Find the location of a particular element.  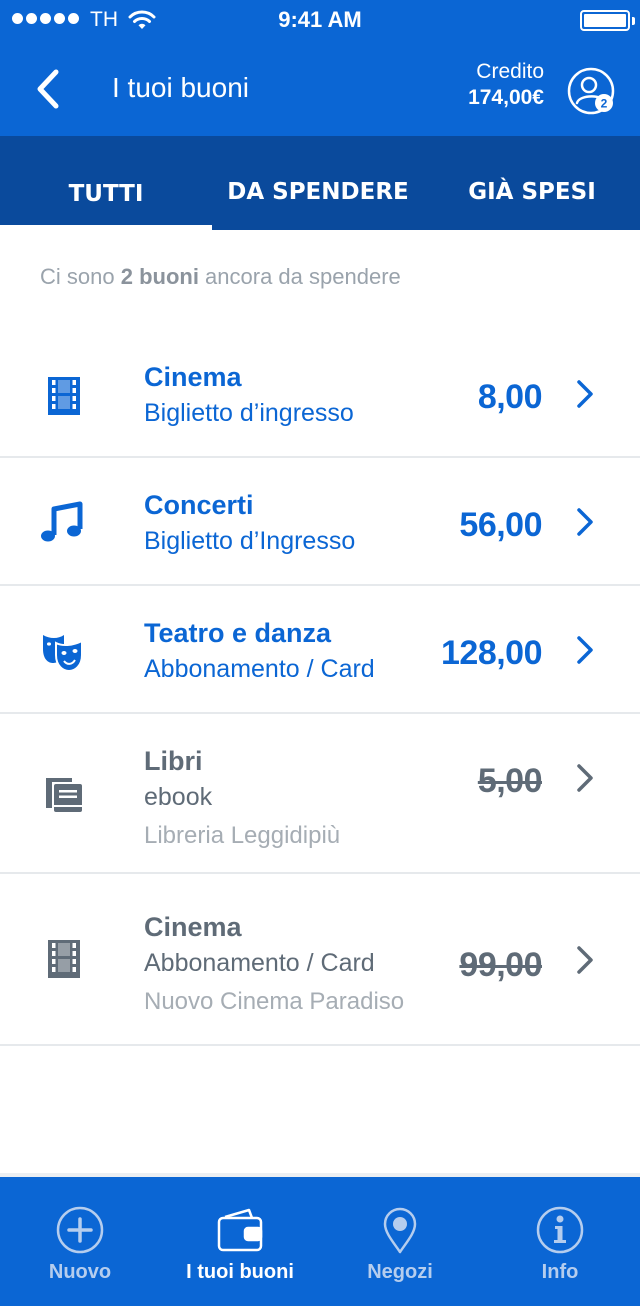

nav-label: Negozi is located at coordinates (400, 1272).